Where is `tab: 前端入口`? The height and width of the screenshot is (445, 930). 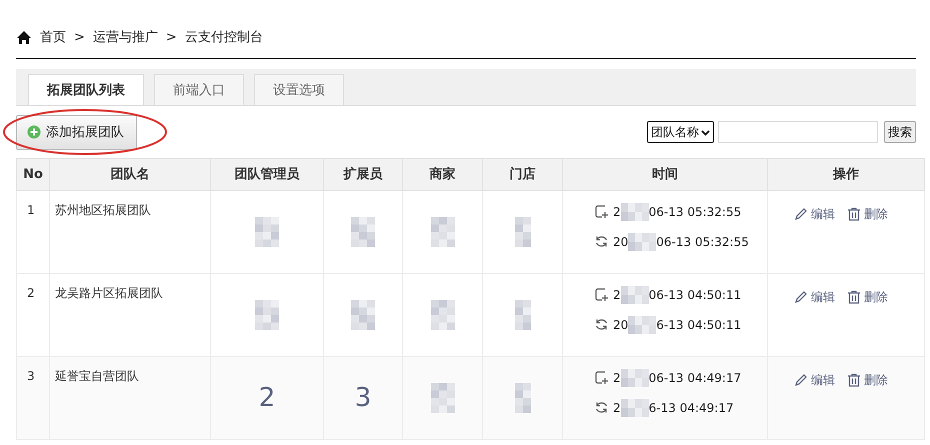 tab: 前端入口 is located at coordinates (199, 89).